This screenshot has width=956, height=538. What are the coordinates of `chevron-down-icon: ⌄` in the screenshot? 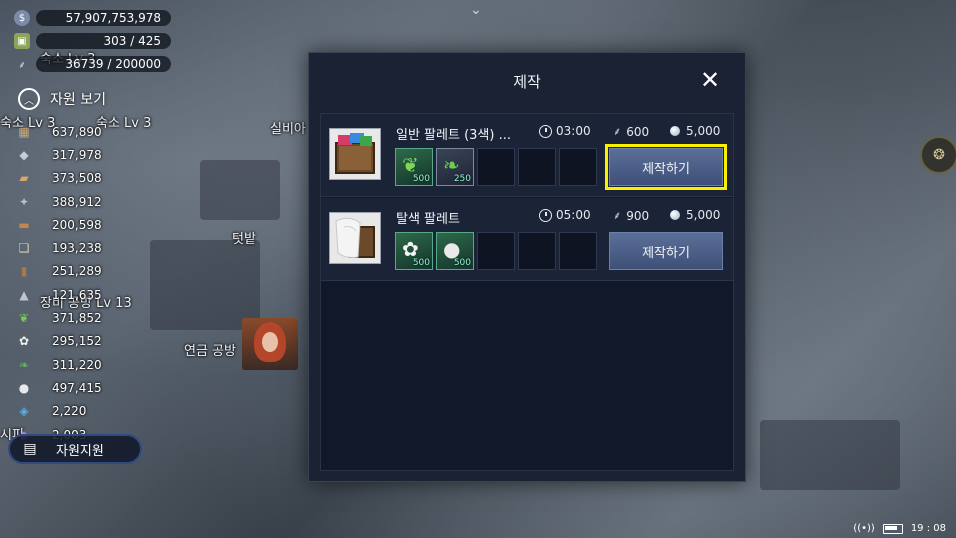 It's located at (476, 10).